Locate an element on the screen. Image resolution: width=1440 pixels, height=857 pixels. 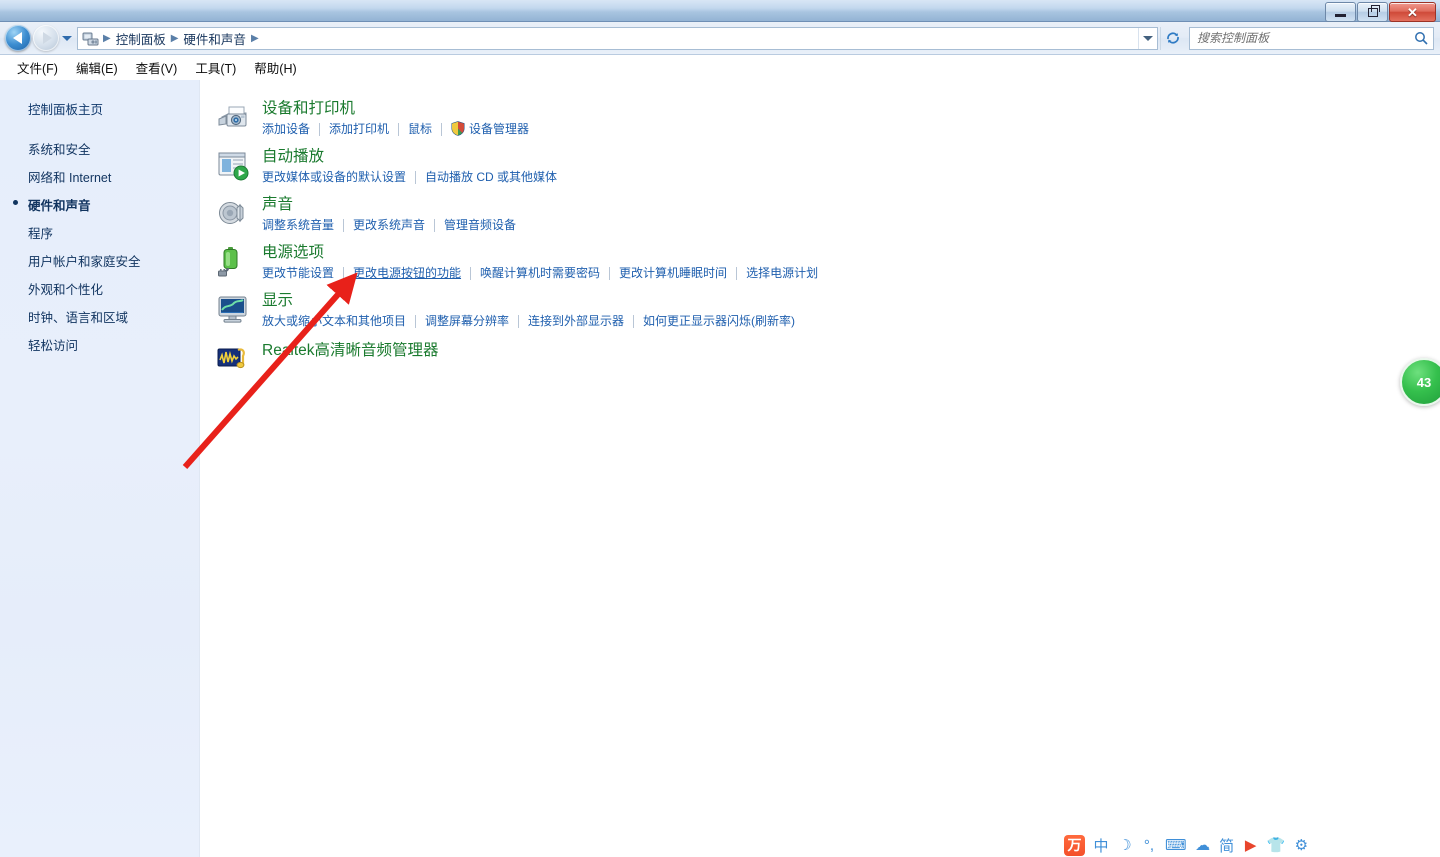
category-link-3-1: 更改电源按钮的功能 is located at coordinates (407, 273).